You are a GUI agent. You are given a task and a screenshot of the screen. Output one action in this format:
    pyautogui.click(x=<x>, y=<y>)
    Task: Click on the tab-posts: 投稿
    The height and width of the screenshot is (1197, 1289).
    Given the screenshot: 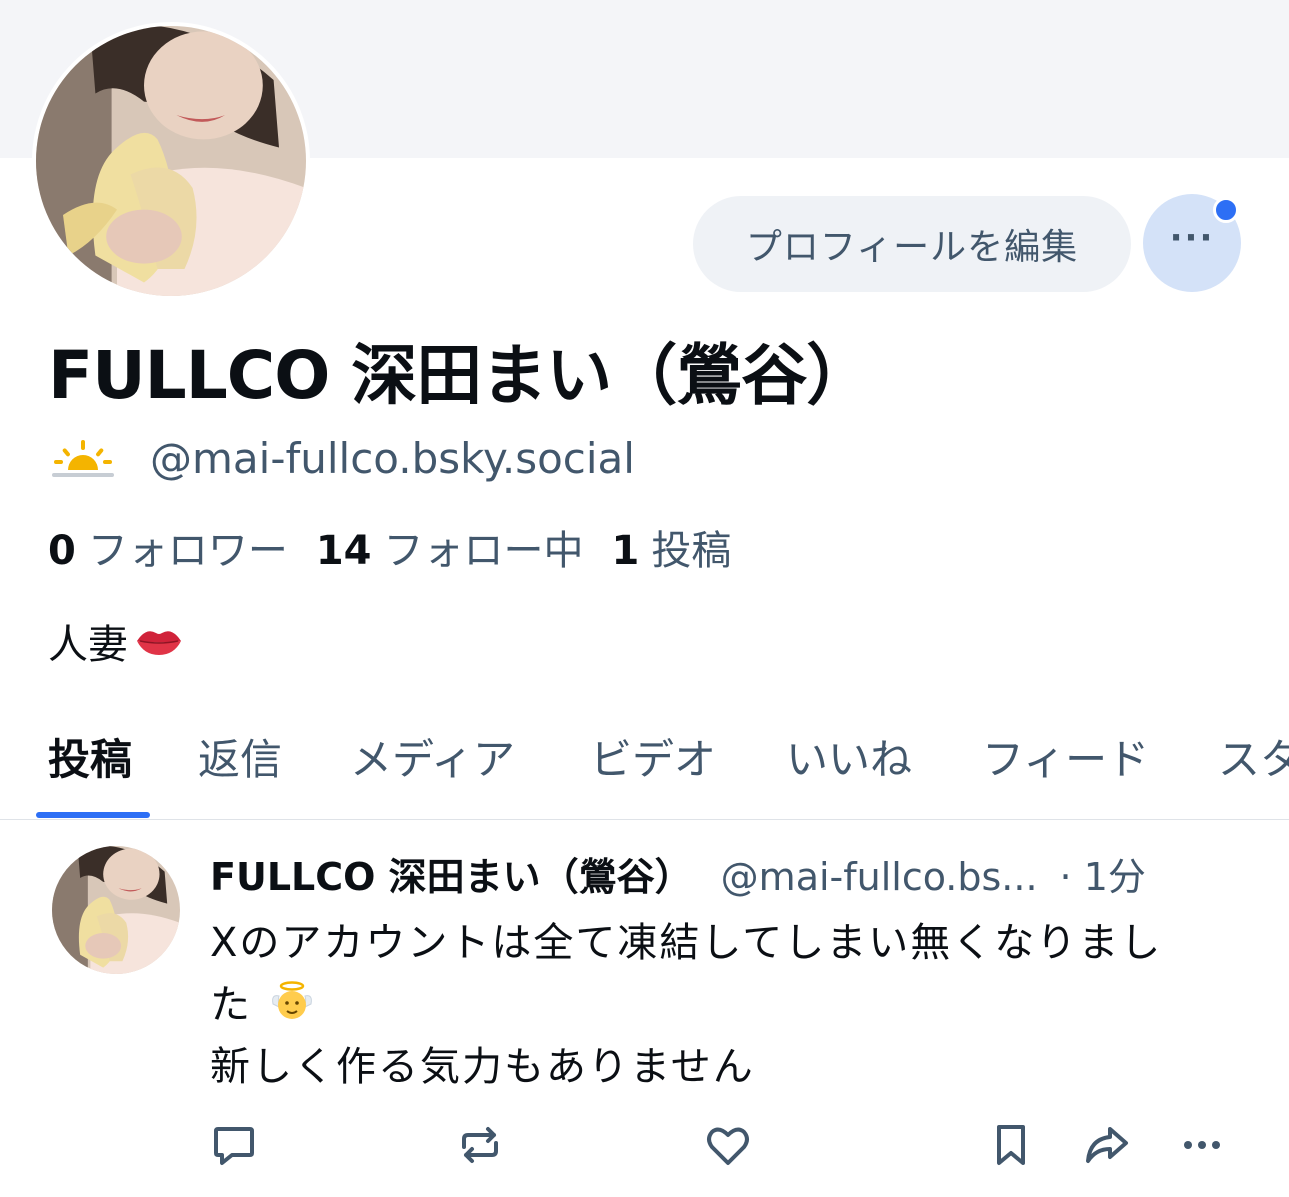 What is the action you would take?
    pyautogui.click(x=90, y=756)
    